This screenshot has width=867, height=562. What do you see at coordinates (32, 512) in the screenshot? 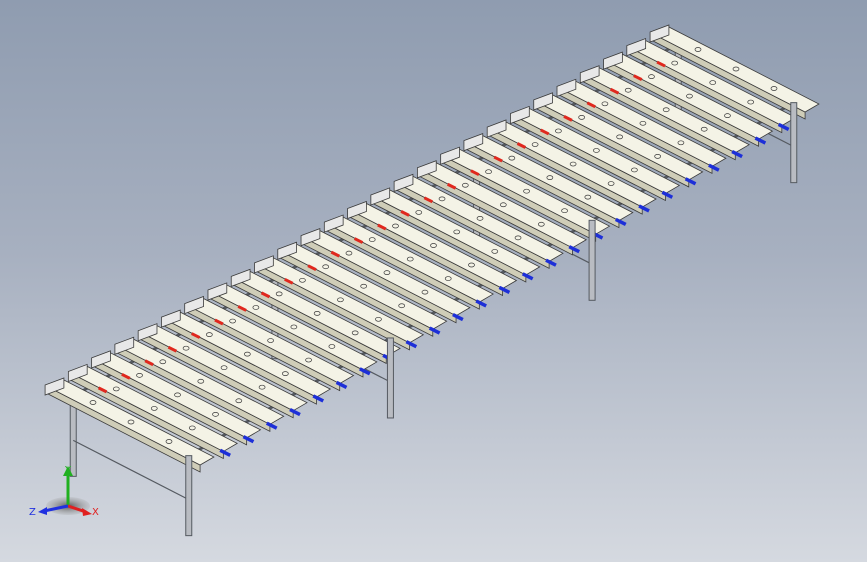
I see `z-axis-label: Z` at bounding box center [32, 512].